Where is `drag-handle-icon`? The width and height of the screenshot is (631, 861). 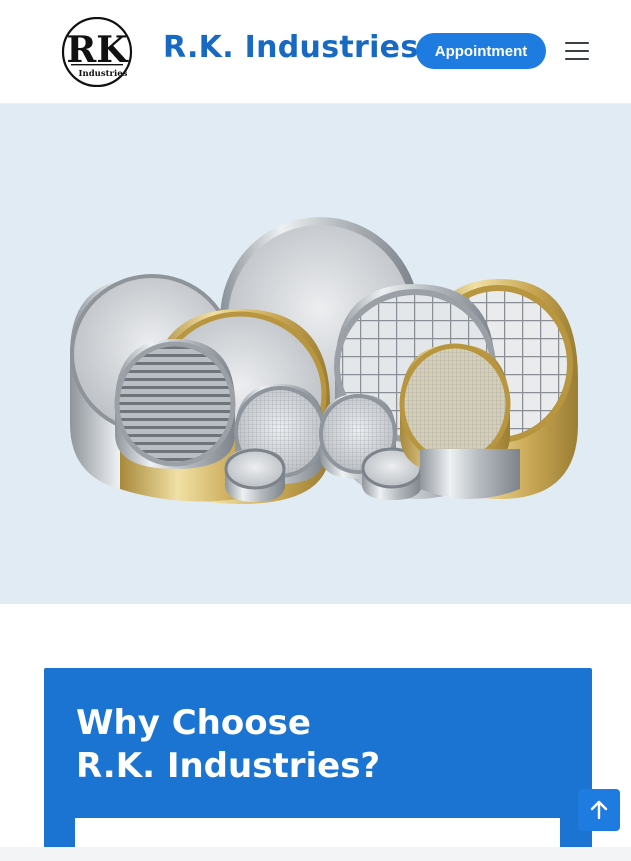
drag-handle-icon is located at coordinates (318, 855).